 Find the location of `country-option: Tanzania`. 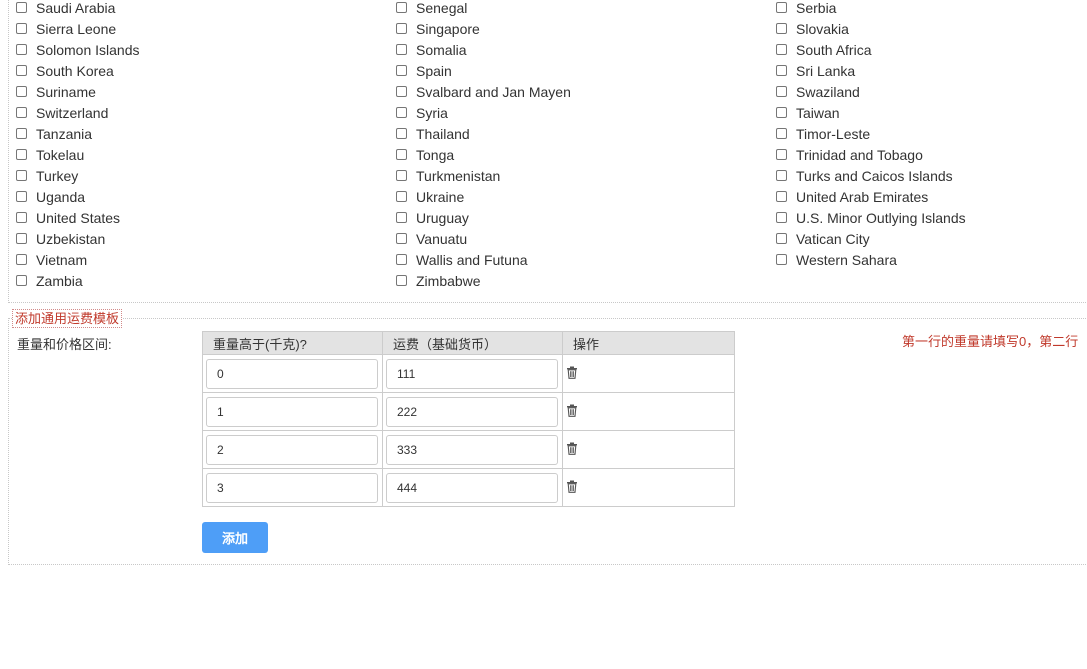

country-option: Tanzania is located at coordinates (78, 133).